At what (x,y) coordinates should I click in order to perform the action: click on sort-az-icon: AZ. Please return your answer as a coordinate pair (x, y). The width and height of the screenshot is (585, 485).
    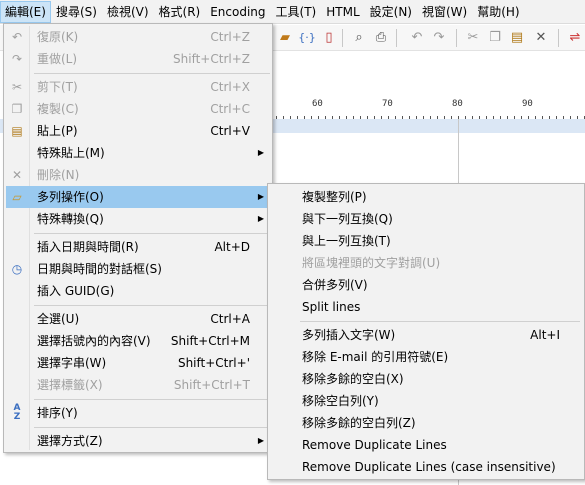
    Looking at the image, I should click on (17, 412).